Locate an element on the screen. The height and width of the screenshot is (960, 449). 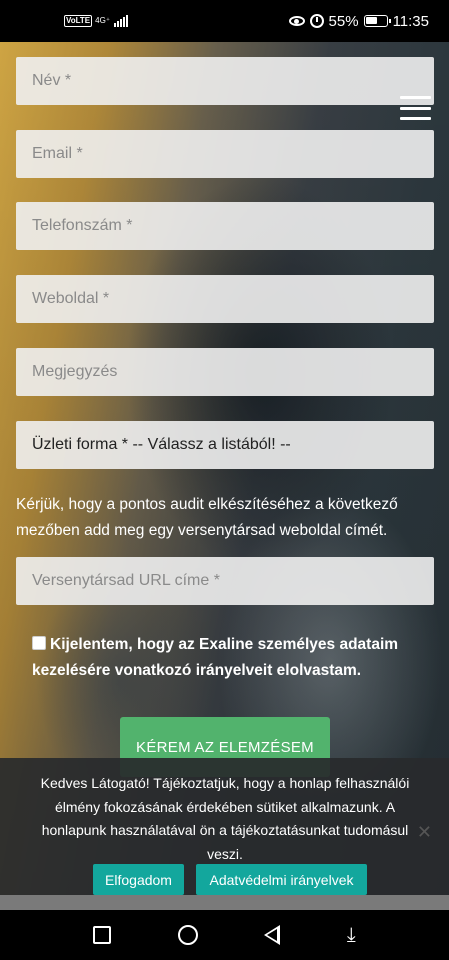
status-bar: VoLTE 4G⁺ 55% 11:35 is located at coordinates (224, 21).